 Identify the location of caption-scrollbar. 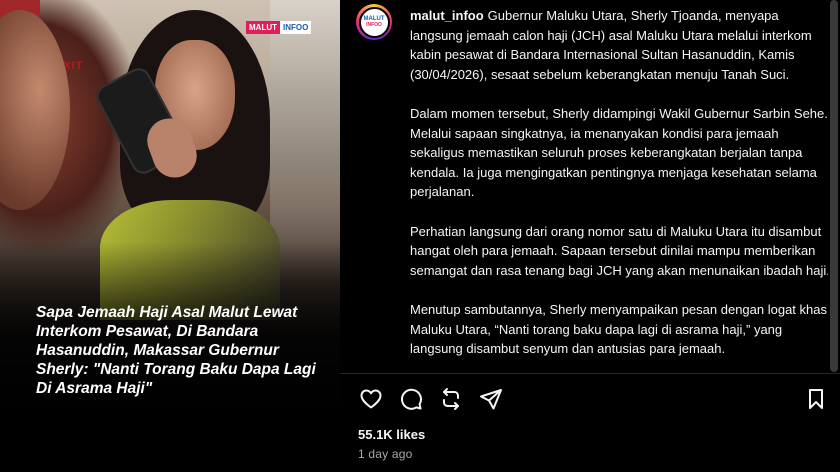
(834, 186).